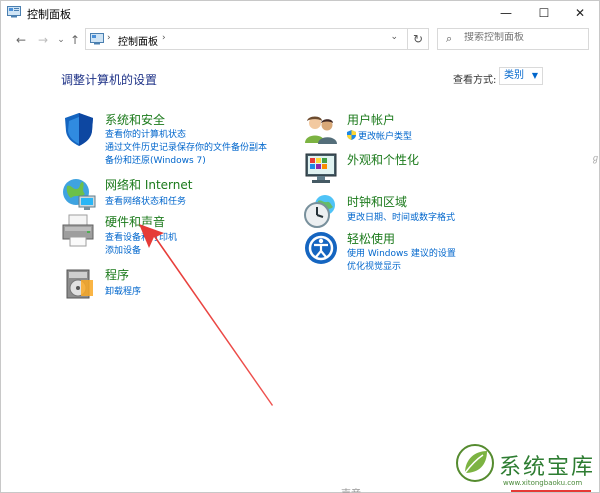  I want to click on close-icon: ✕, so click(580, 13).